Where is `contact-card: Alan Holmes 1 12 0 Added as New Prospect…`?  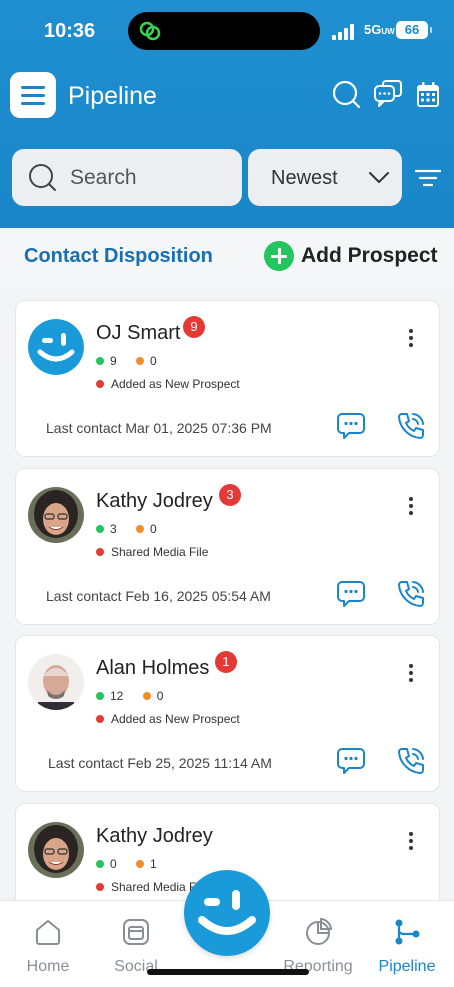
contact-card: Alan Holmes 1 12 0 Added as New Prospect… is located at coordinates (227, 713).